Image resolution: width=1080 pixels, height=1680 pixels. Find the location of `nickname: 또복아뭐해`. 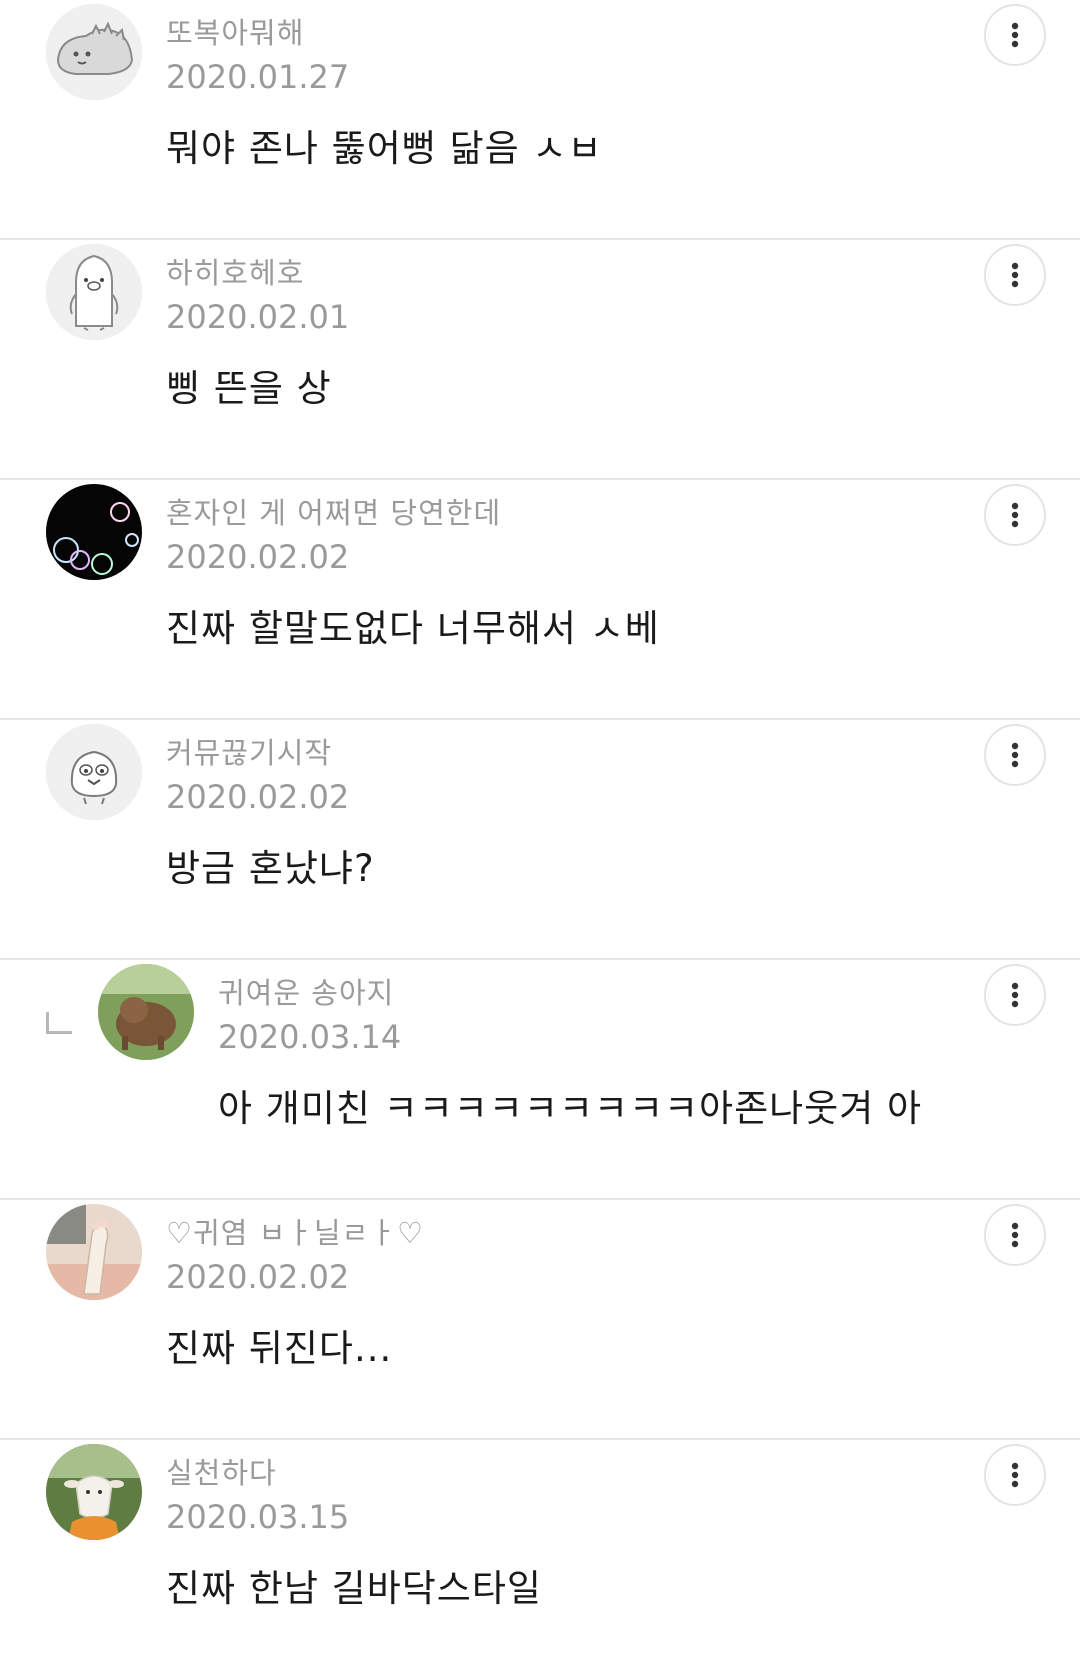

nickname: 또복아뭐해 is located at coordinates (235, 31).